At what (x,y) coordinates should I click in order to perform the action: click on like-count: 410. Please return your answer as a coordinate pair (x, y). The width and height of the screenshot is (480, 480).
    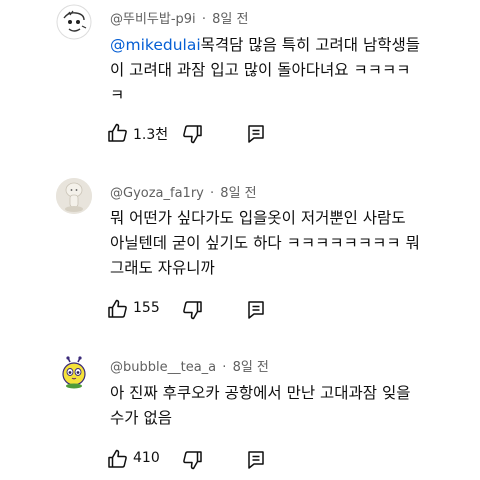
    Looking at the image, I should click on (146, 458).